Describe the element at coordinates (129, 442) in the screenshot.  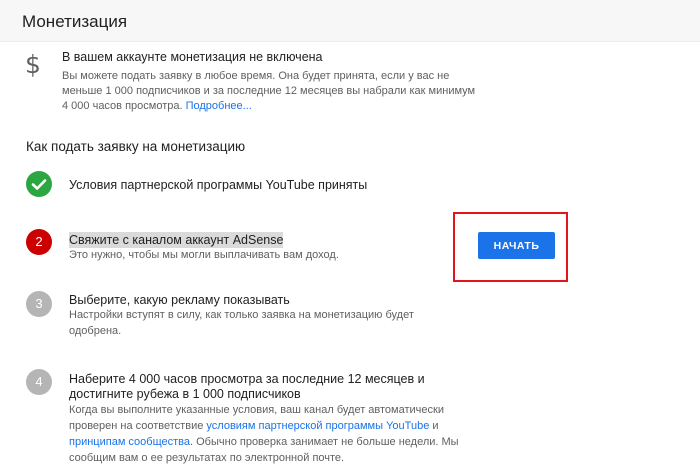
I see `community-guidelines-link: принципам сообщества` at that location.